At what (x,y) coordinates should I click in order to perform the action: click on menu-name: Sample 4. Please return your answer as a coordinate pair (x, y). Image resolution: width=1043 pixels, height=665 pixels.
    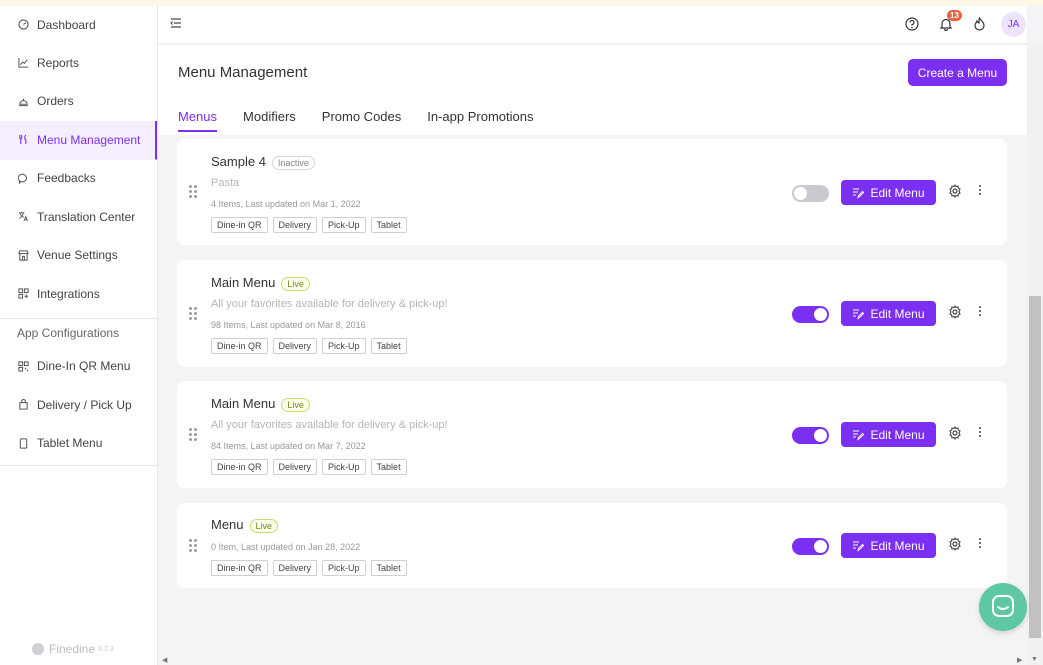
    Looking at the image, I should click on (238, 161).